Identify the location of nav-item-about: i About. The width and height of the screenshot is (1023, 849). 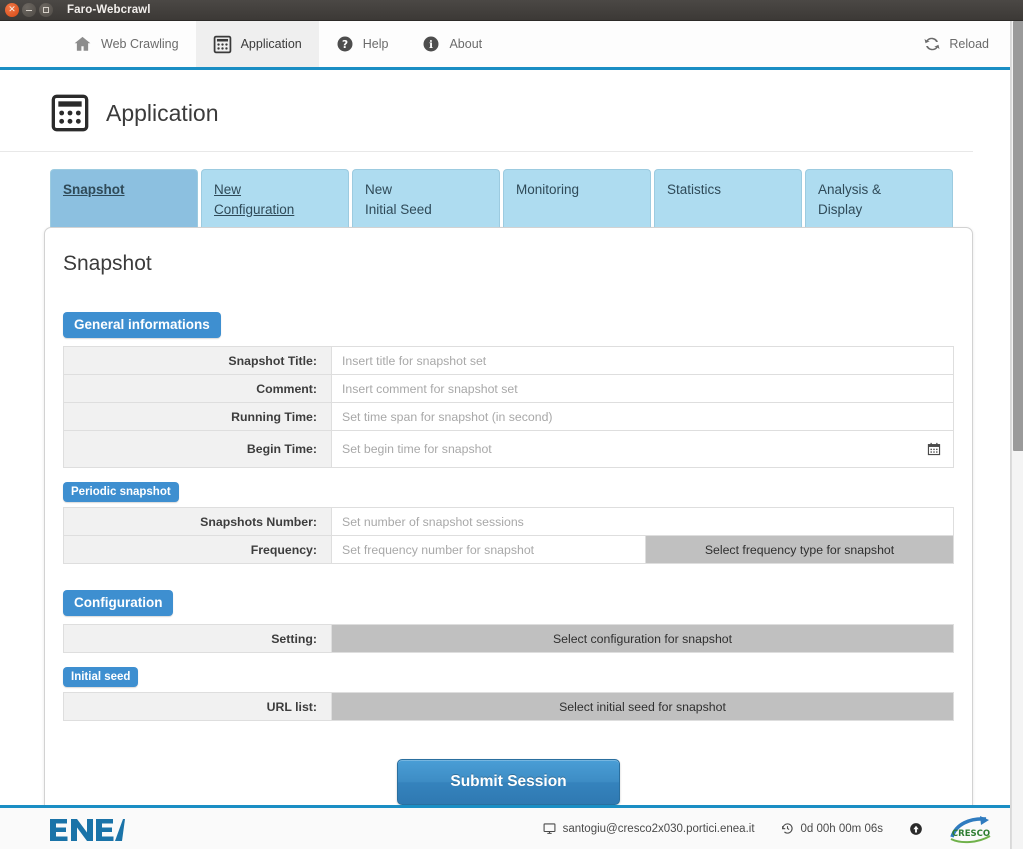
(452, 44).